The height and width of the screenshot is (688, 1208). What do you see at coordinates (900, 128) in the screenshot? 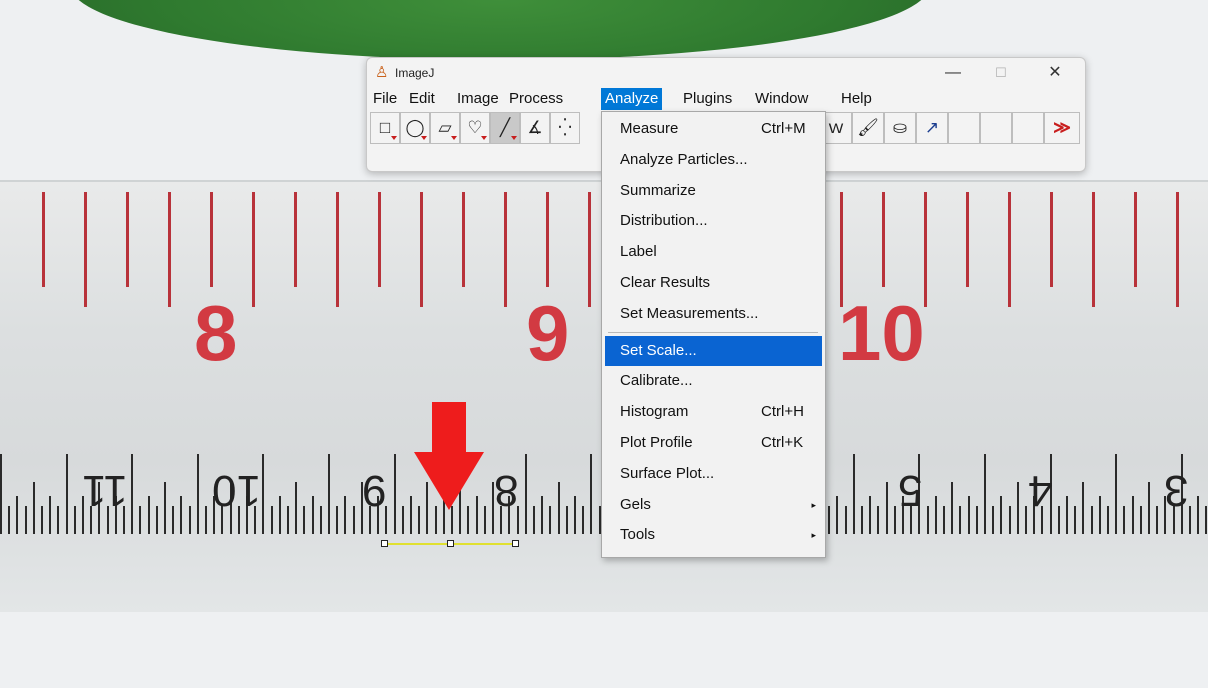
I see `flood-fill-tool-icon: ⛀` at bounding box center [900, 128].